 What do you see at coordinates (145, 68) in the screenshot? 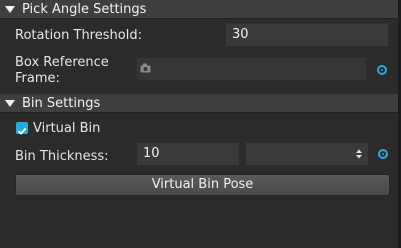
I see `camera-icon` at bounding box center [145, 68].